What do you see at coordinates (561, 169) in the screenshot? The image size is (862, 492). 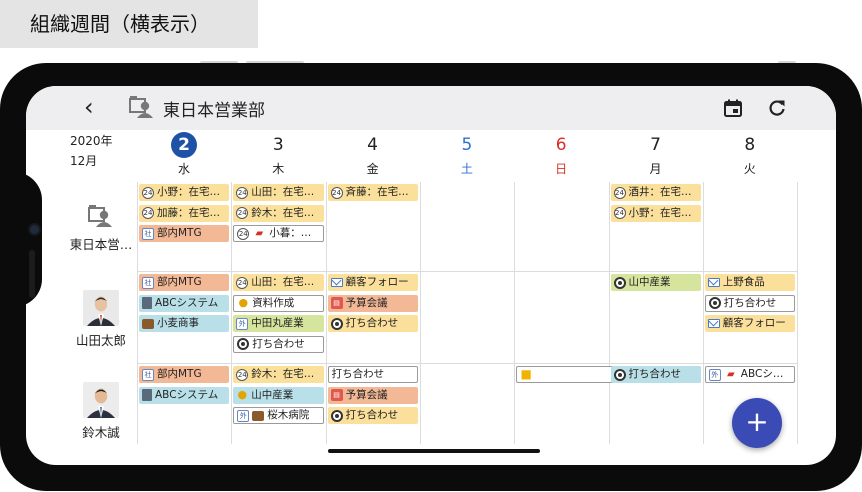 I see `weekday-label: 日` at bounding box center [561, 169].